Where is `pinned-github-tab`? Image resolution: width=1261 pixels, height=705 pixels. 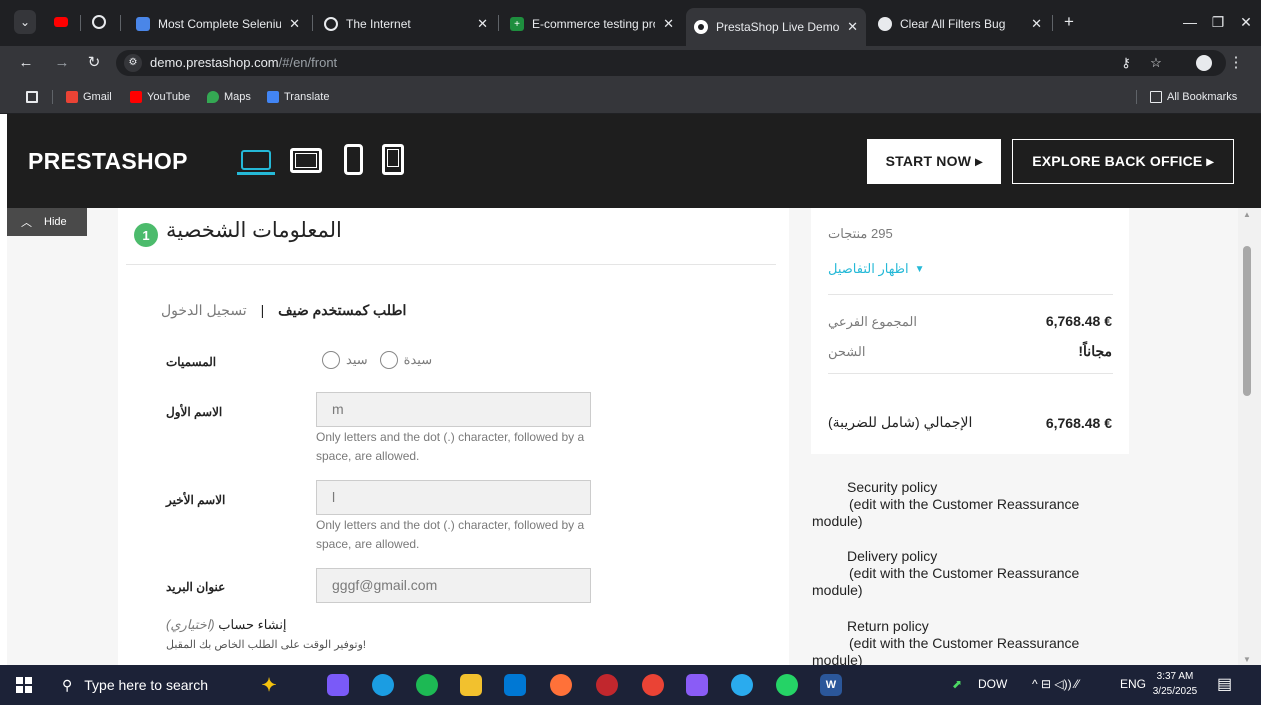 pinned-github-tab is located at coordinates (99, 22).